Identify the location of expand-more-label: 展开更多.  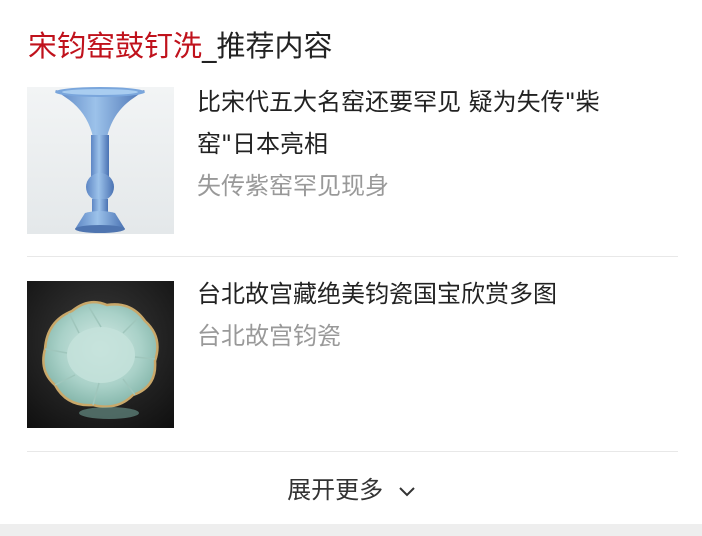
(335, 490).